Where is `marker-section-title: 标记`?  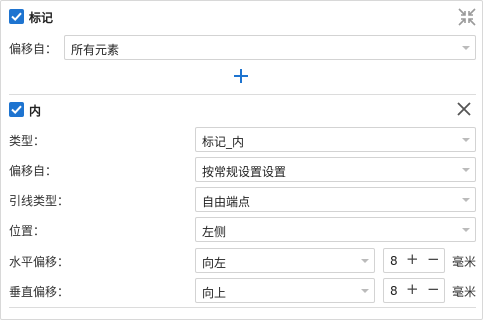 marker-section-title: 标记 is located at coordinates (41, 18).